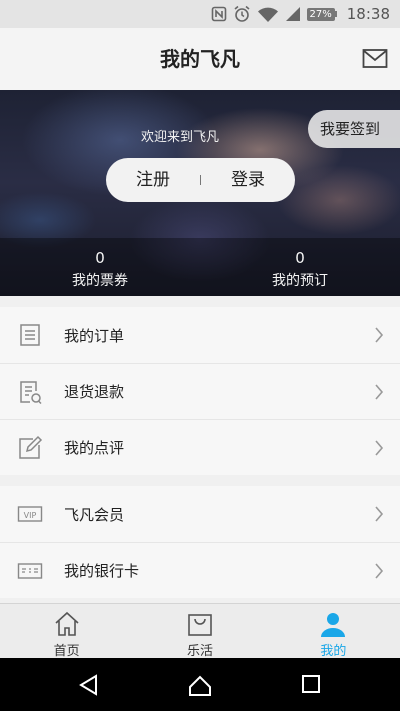 The image size is (400, 711). Describe the element at coordinates (30, 335) in the screenshot. I see `order-list-icon` at that location.